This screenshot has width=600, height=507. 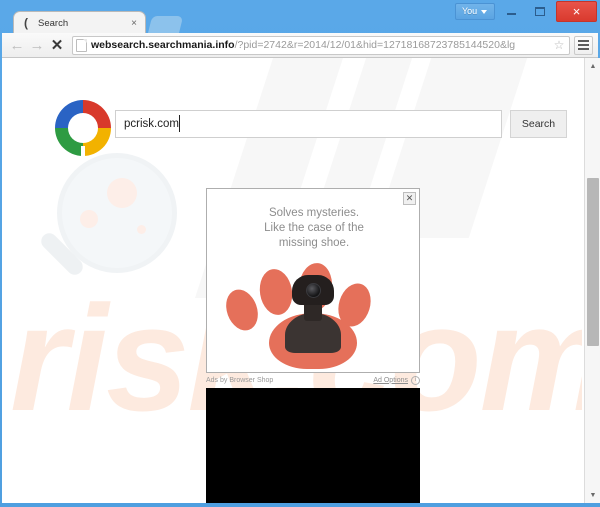 I want to click on searchmania-logo, so click(x=83, y=128).